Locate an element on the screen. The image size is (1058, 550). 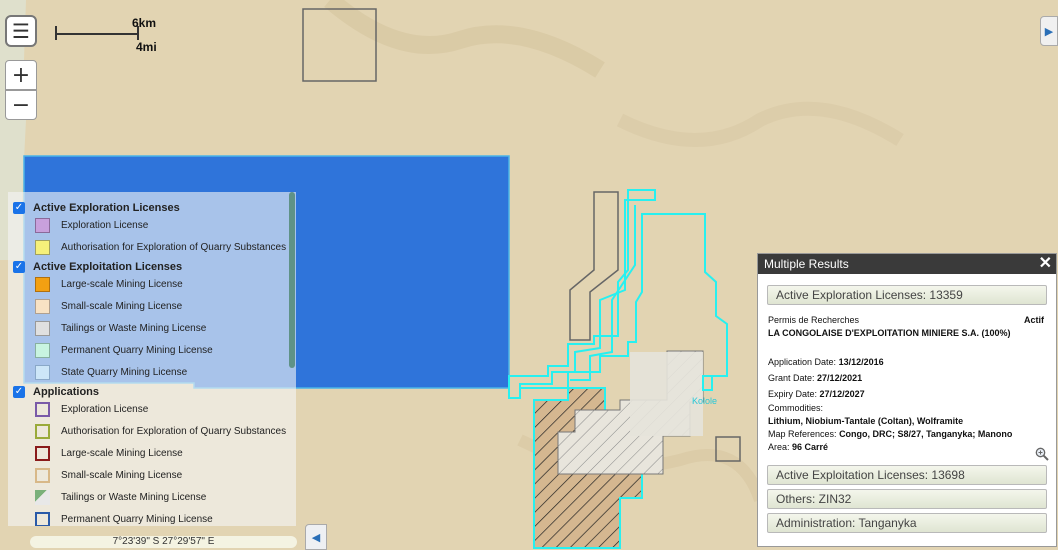
area-row: Area: 96 Carré is located at coordinates (798, 447).